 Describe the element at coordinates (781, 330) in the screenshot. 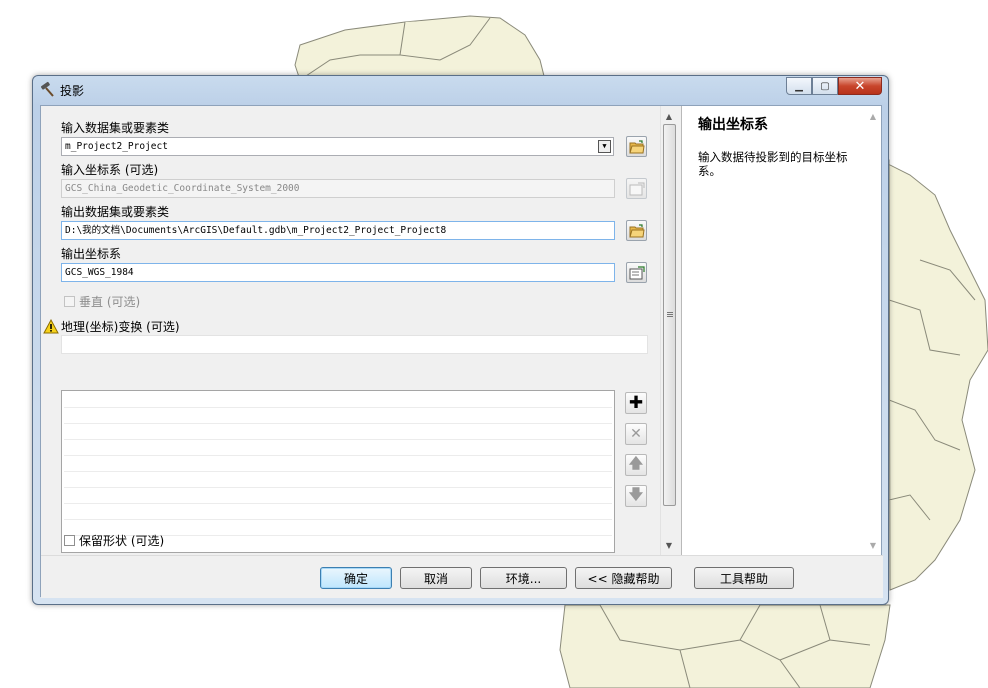

I see `help-pane: 输出坐标系 输入数据待投影到的目标坐标系。 ▲ ▼` at that location.